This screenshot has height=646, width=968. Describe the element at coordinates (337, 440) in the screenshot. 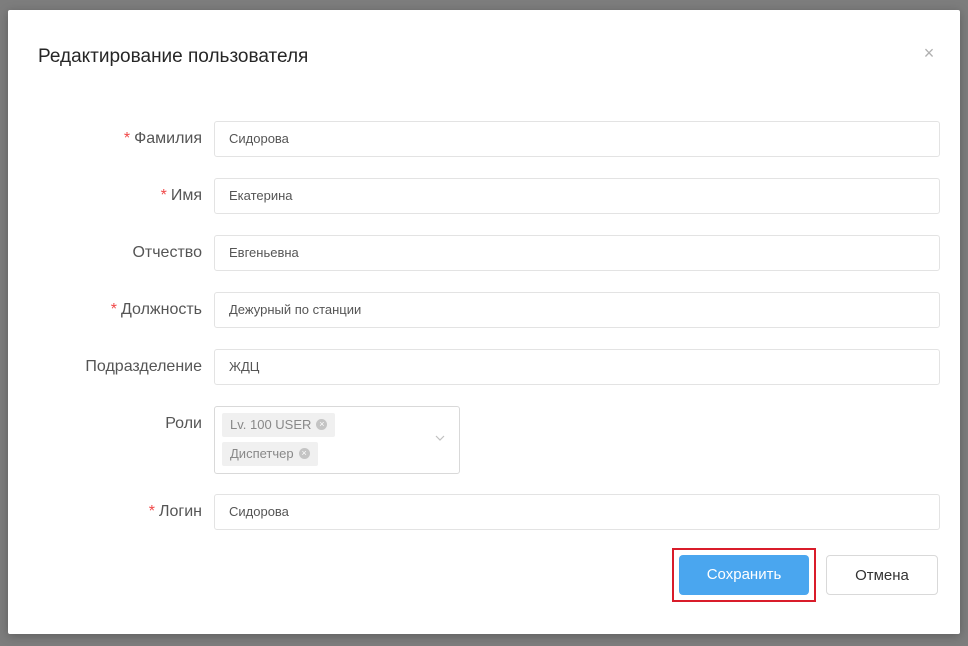

I see `roles-select: Lv. 100 USER × Диспетчер ×` at that location.